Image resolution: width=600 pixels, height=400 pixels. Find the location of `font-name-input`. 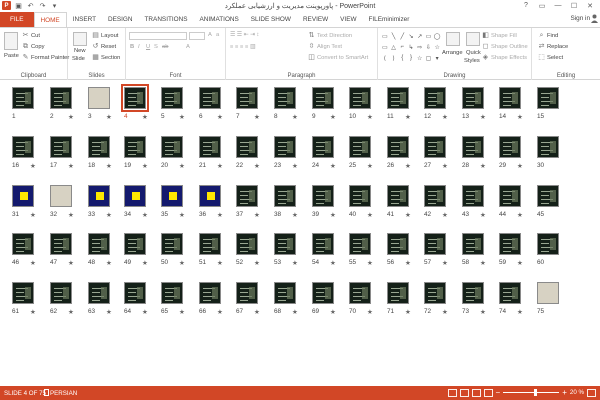

font-name-input is located at coordinates (158, 36).